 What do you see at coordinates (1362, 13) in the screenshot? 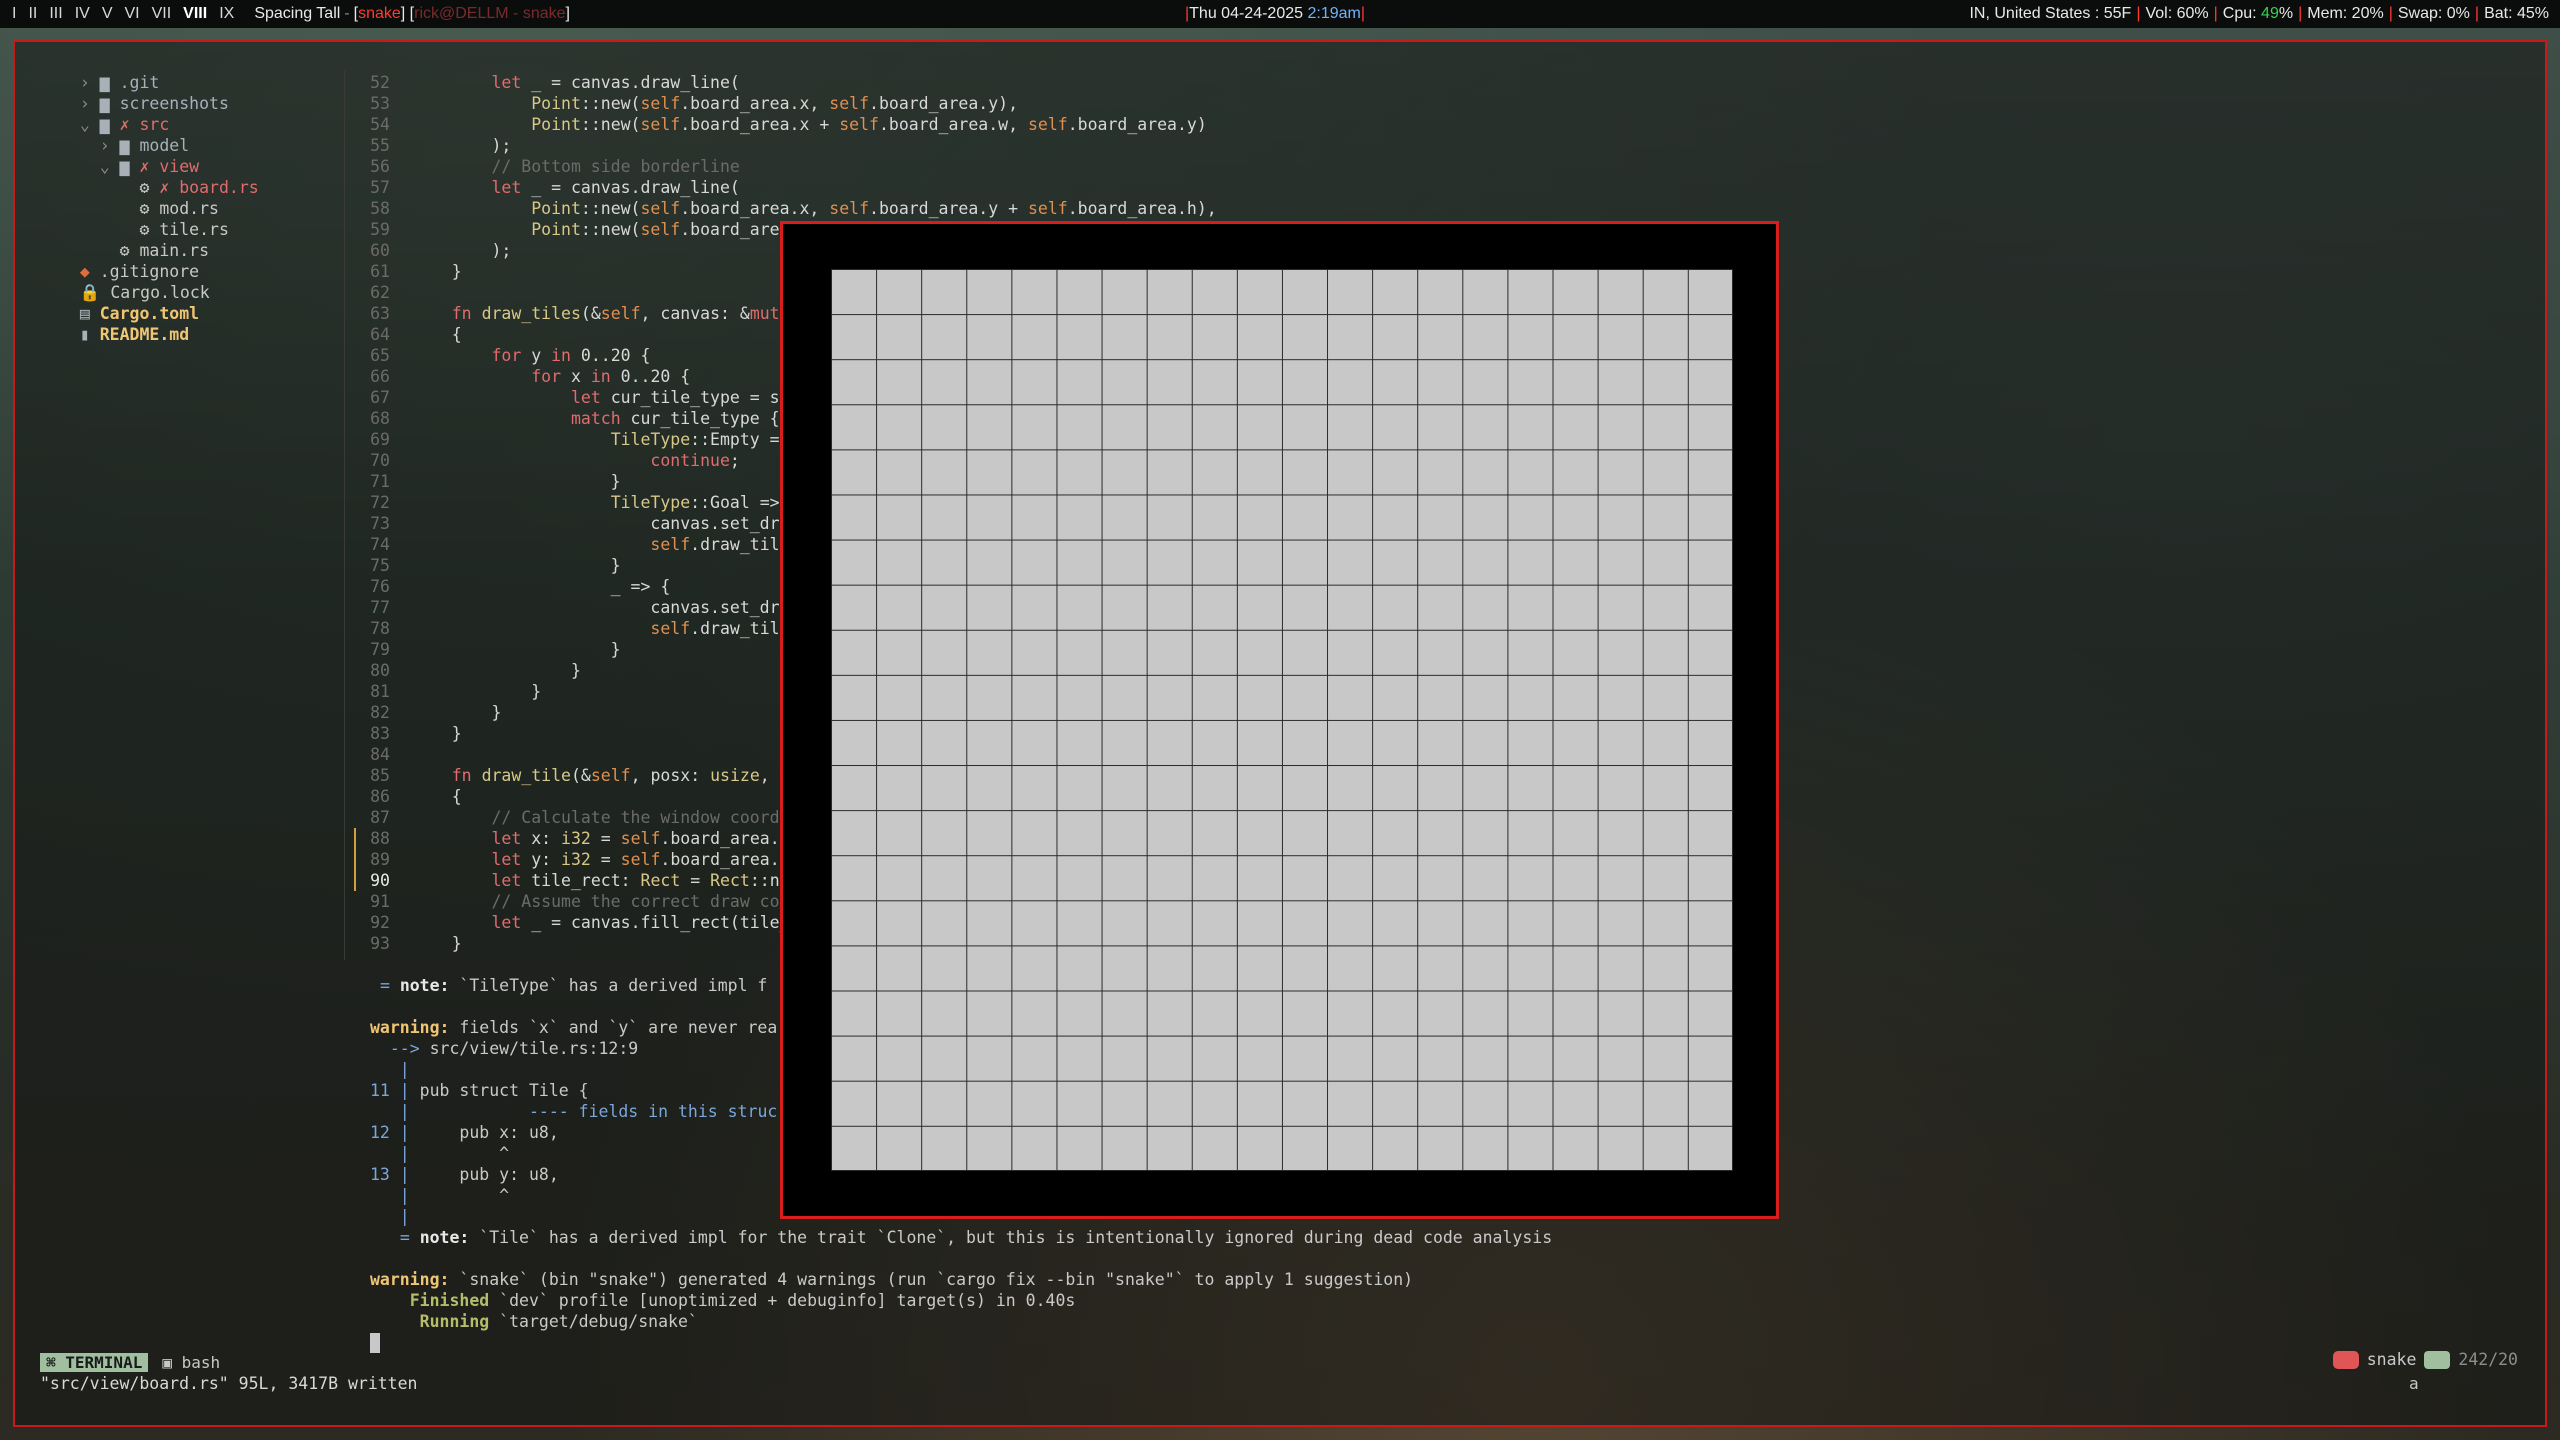
I see `clock-bracket-right: |` at bounding box center [1362, 13].